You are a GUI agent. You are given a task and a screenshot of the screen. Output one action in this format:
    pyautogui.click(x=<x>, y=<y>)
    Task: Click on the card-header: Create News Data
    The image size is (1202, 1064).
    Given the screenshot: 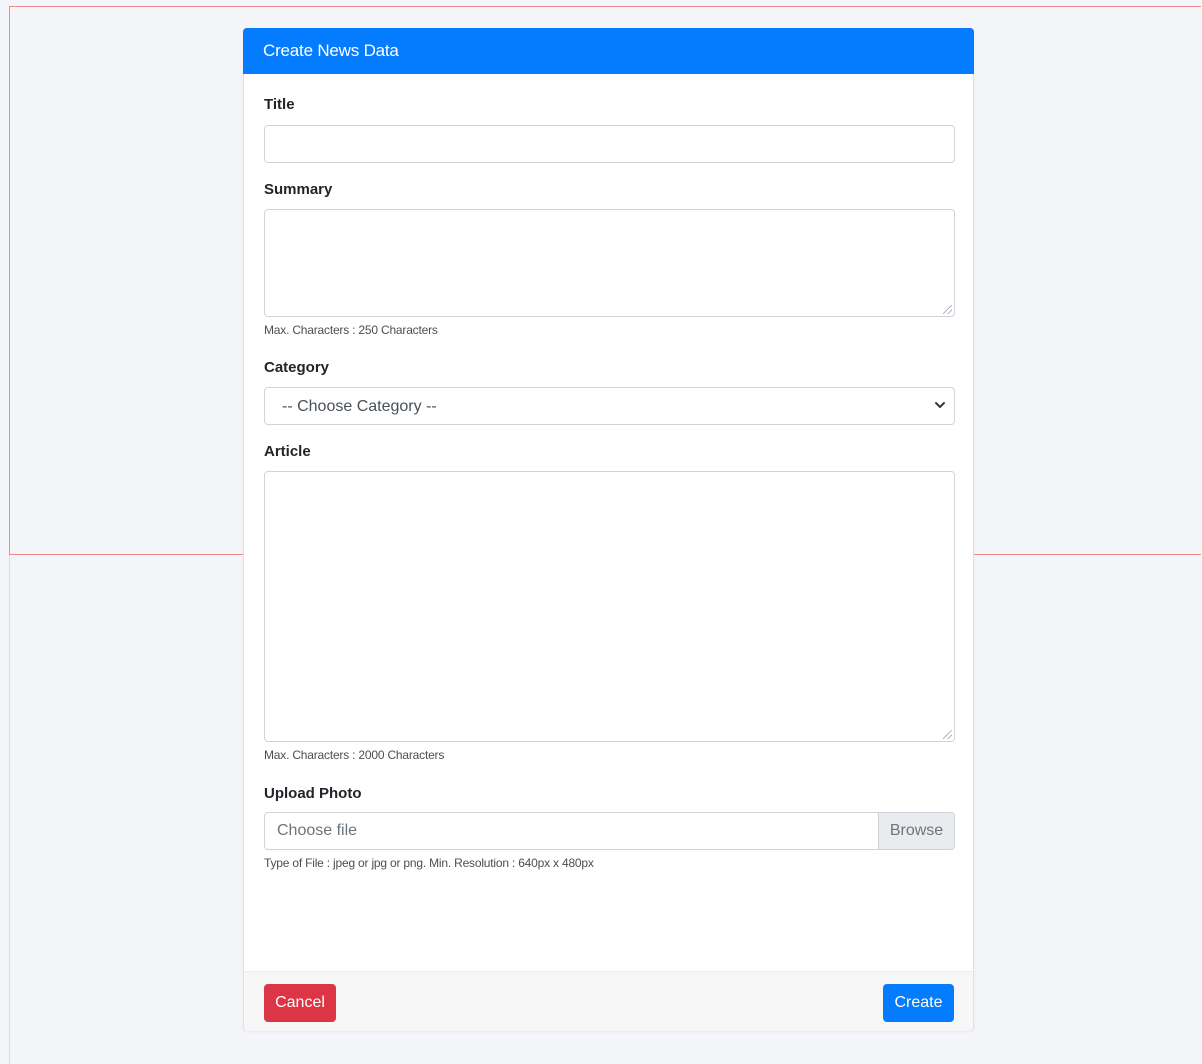 What is the action you would take?
    pyautogui.click(x=608, y=51)
    